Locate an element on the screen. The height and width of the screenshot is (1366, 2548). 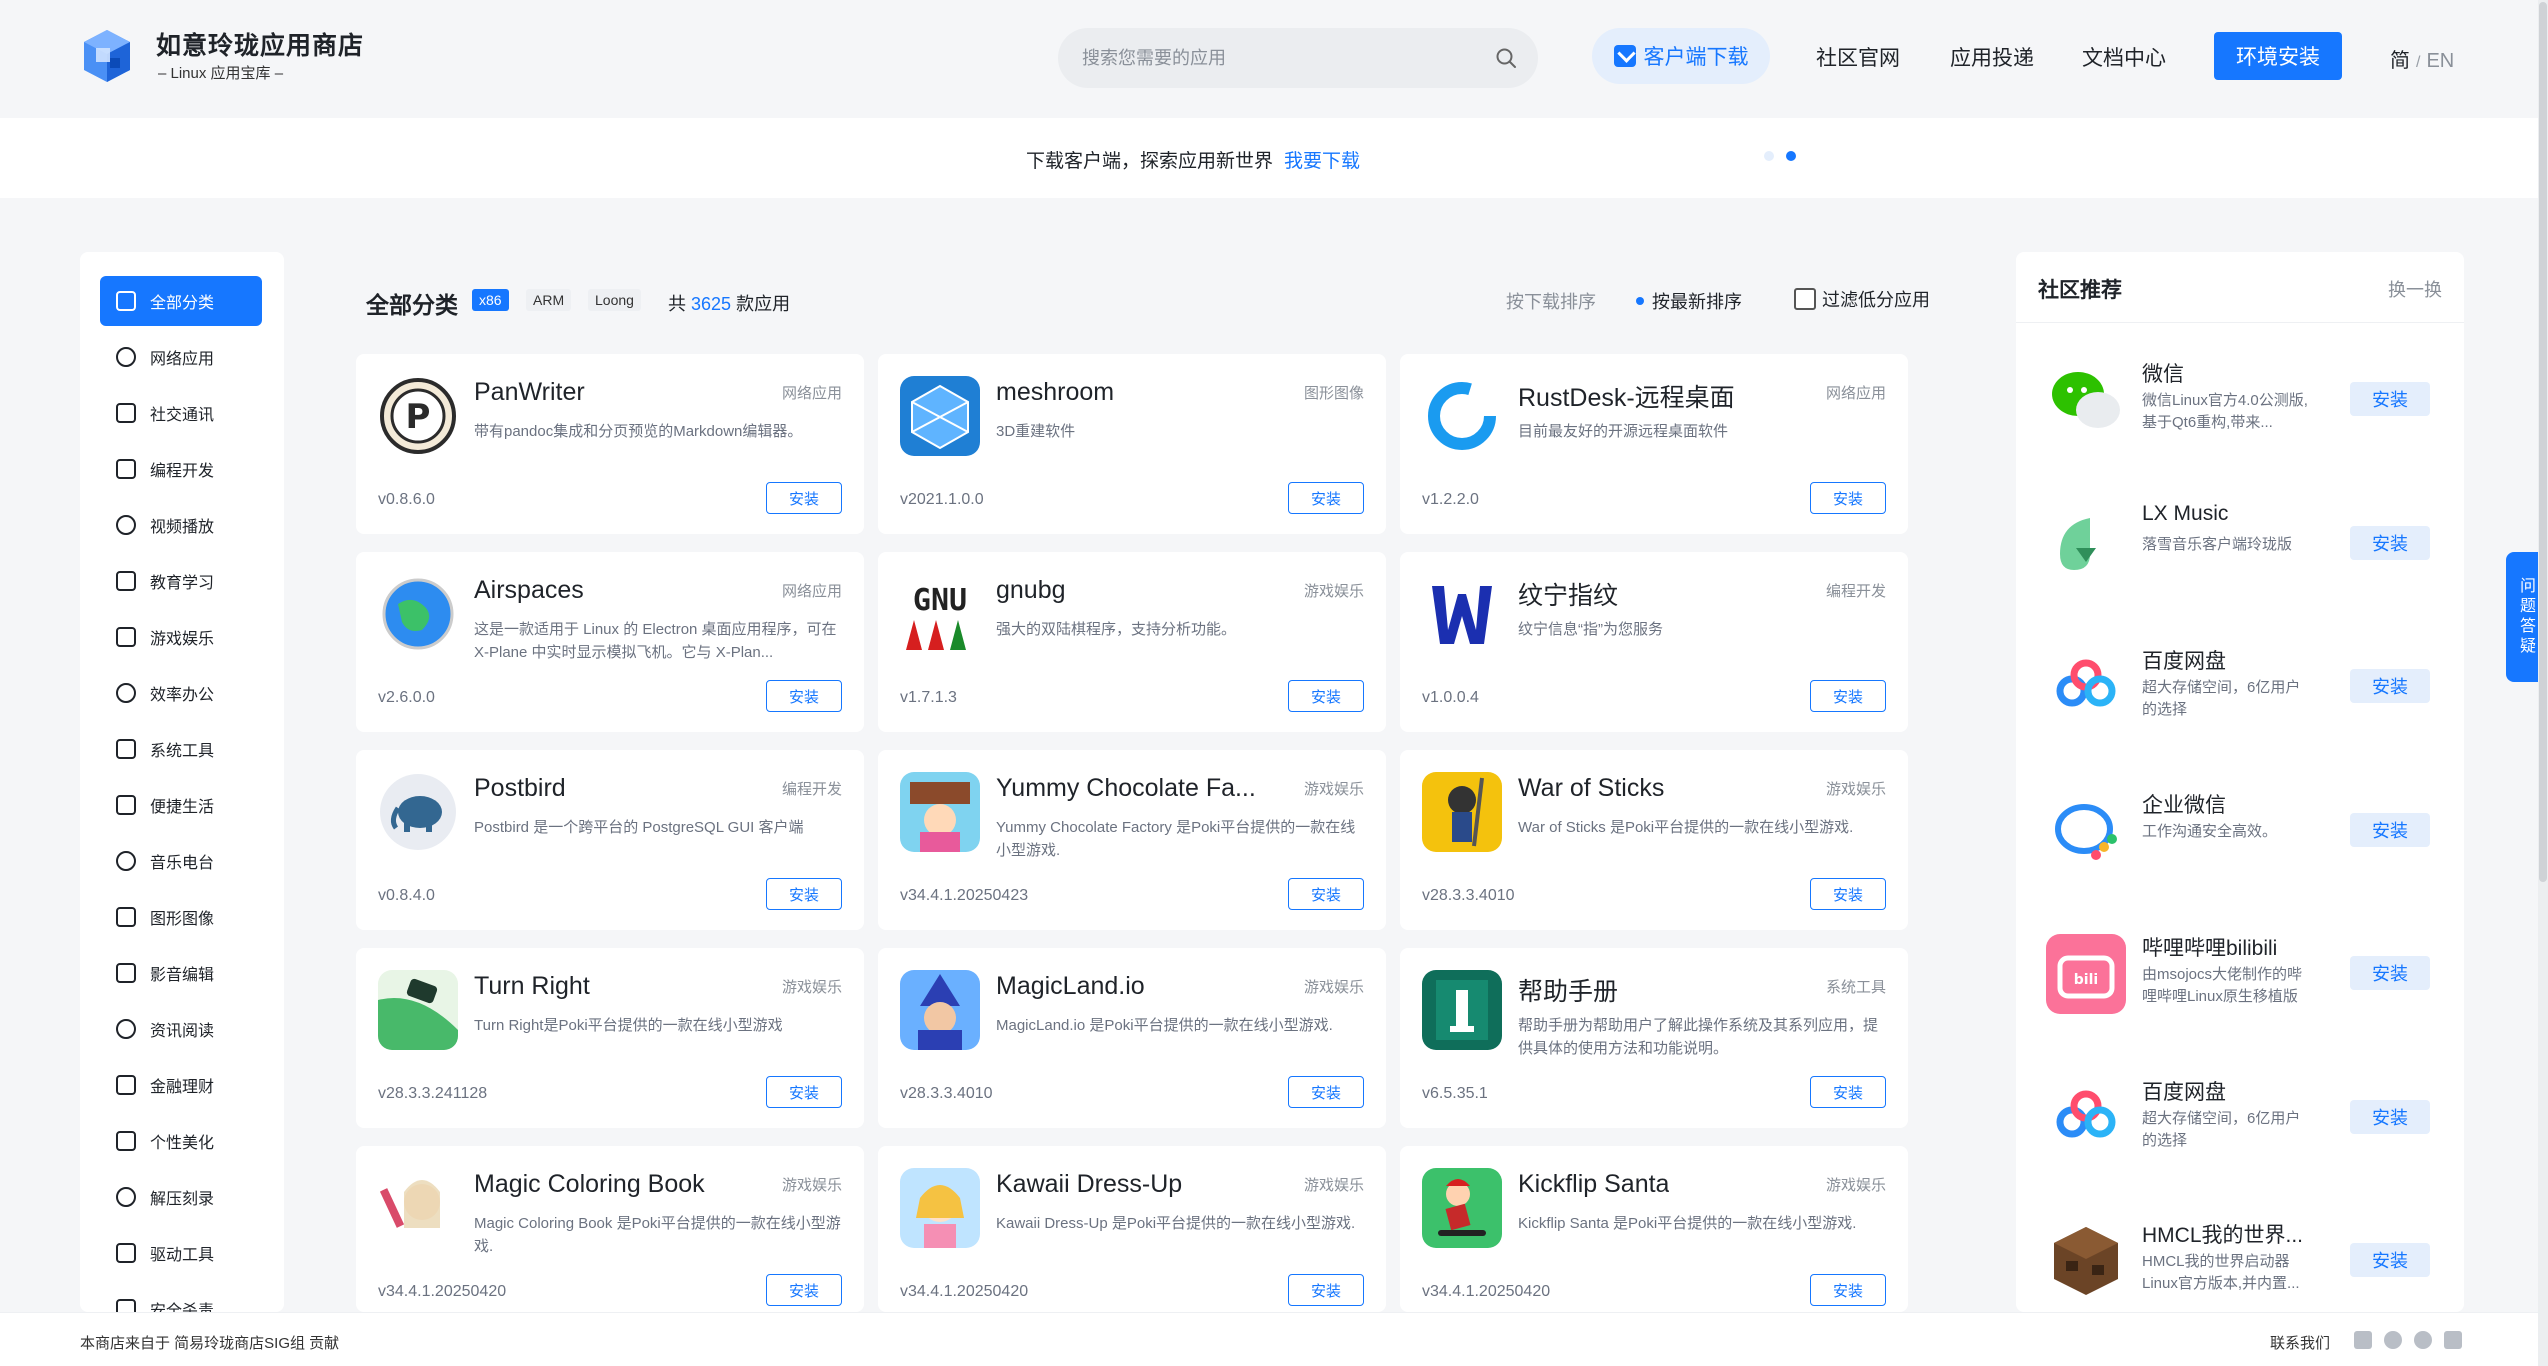
sidebar-item-6: 游戏娱乐 is located at coordinates (181, 637).